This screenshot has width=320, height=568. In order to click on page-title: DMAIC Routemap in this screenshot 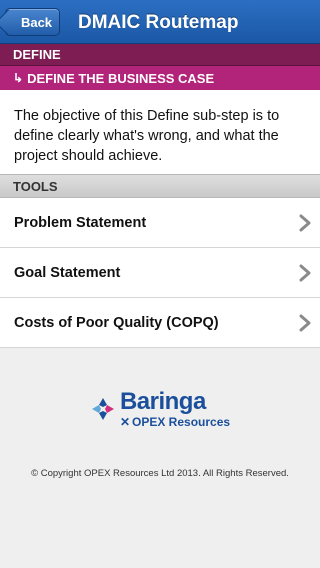, I will do `click(158, 22)`.